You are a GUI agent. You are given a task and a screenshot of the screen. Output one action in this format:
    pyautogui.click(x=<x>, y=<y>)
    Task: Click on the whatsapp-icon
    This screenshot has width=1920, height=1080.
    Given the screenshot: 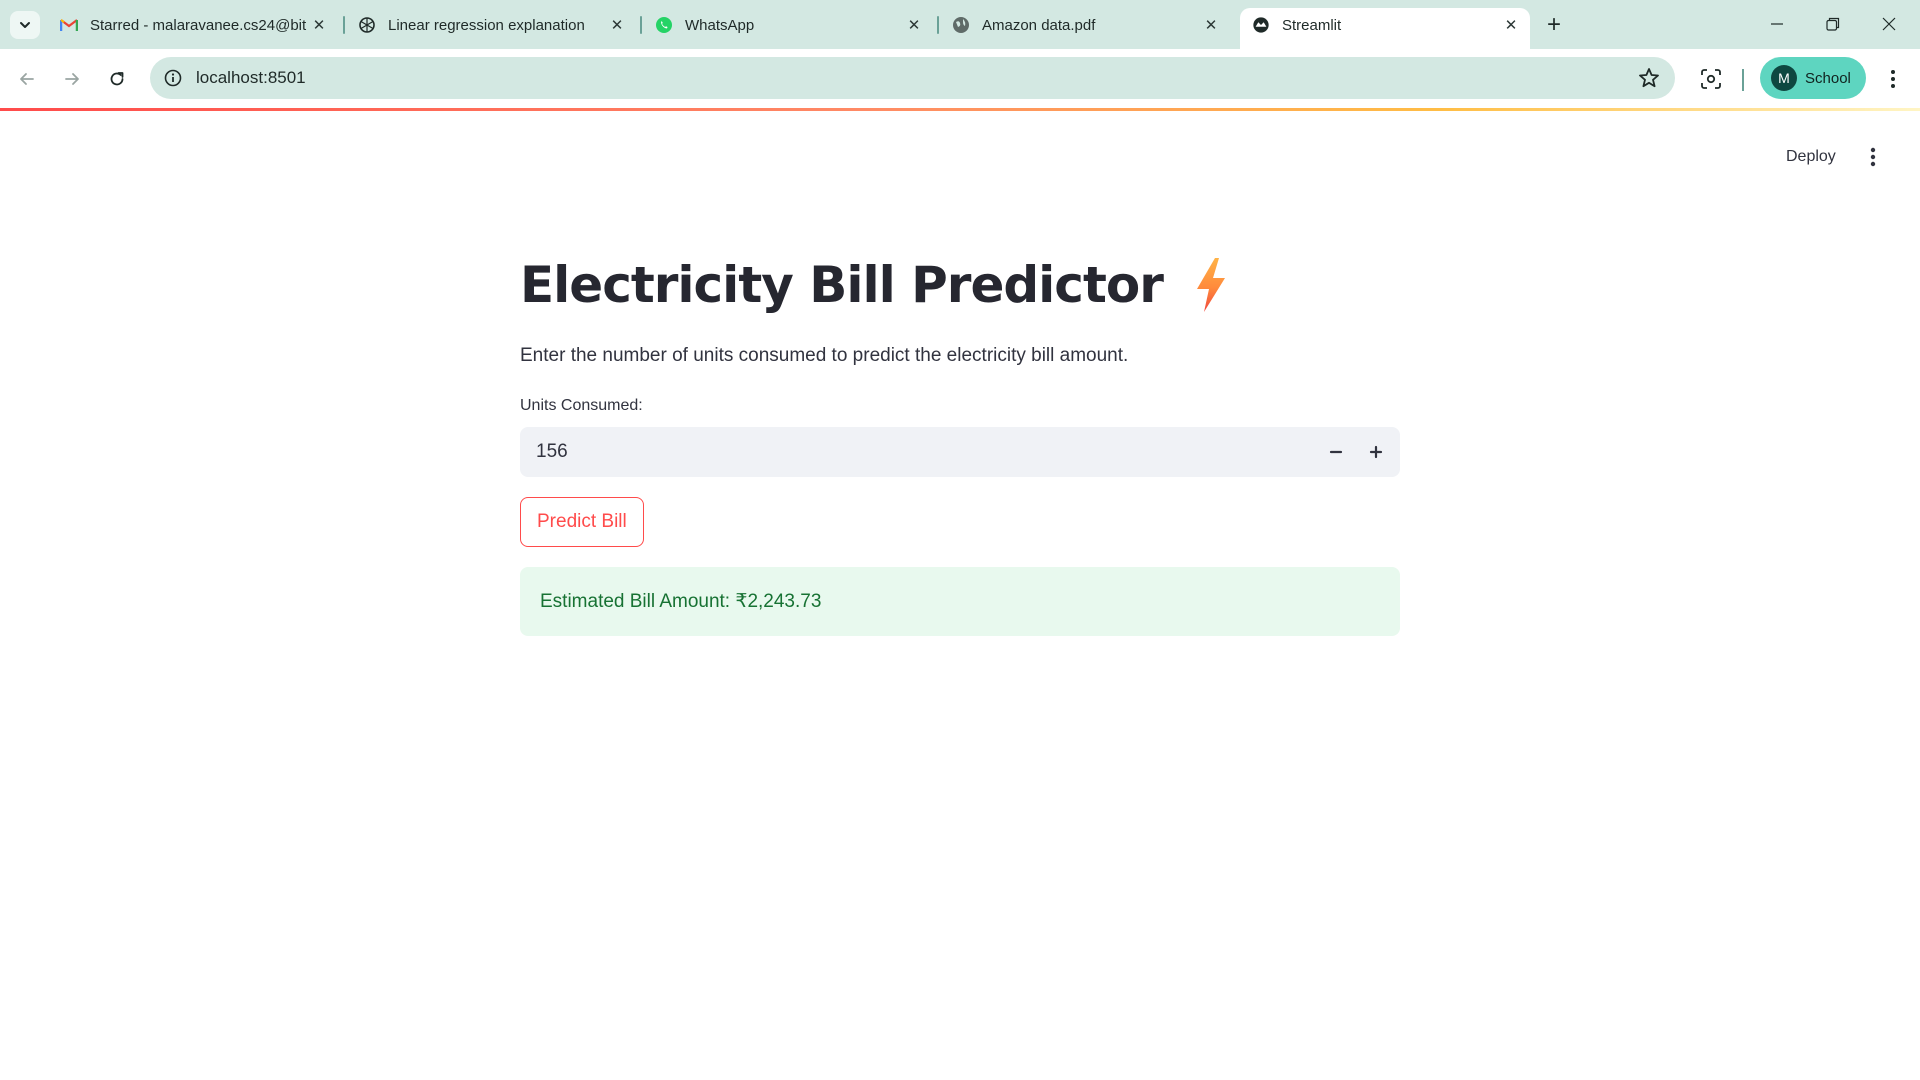 What is the action you would take?
    pyautogui.click(x=664, y=25)
    